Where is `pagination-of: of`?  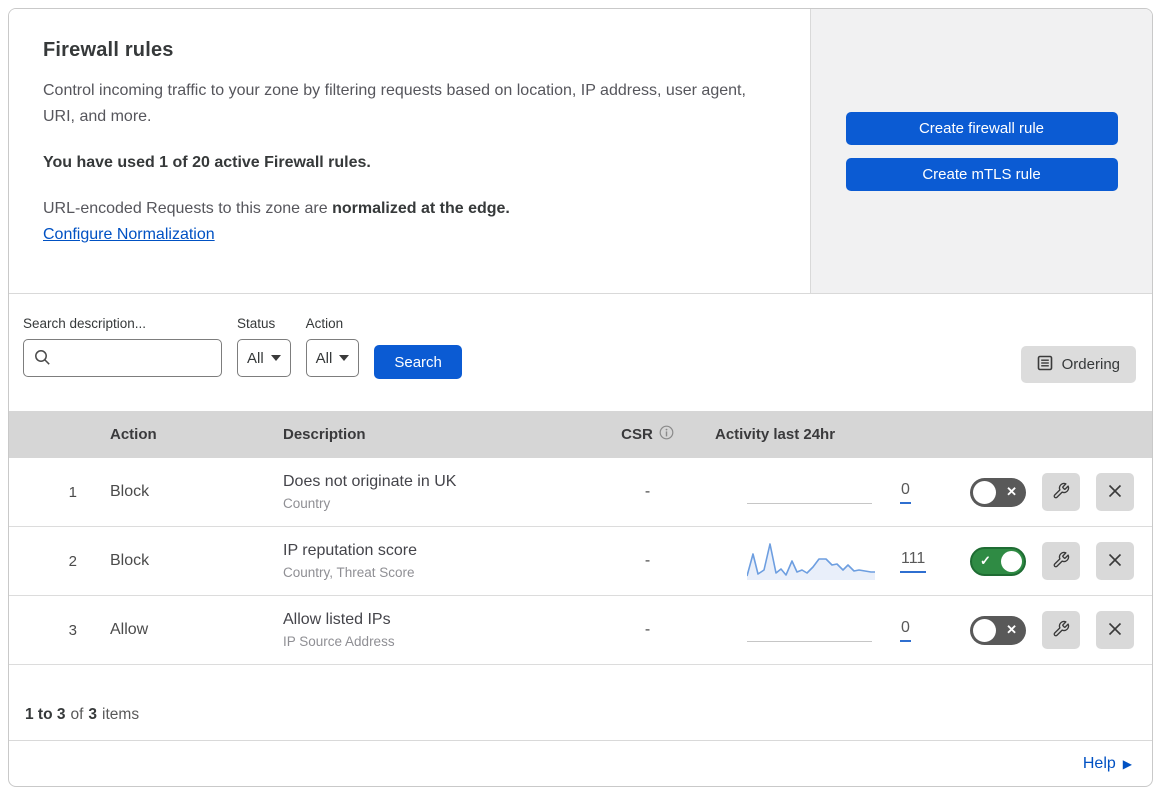 pagination-of: of is located at coordinates (77, 714).